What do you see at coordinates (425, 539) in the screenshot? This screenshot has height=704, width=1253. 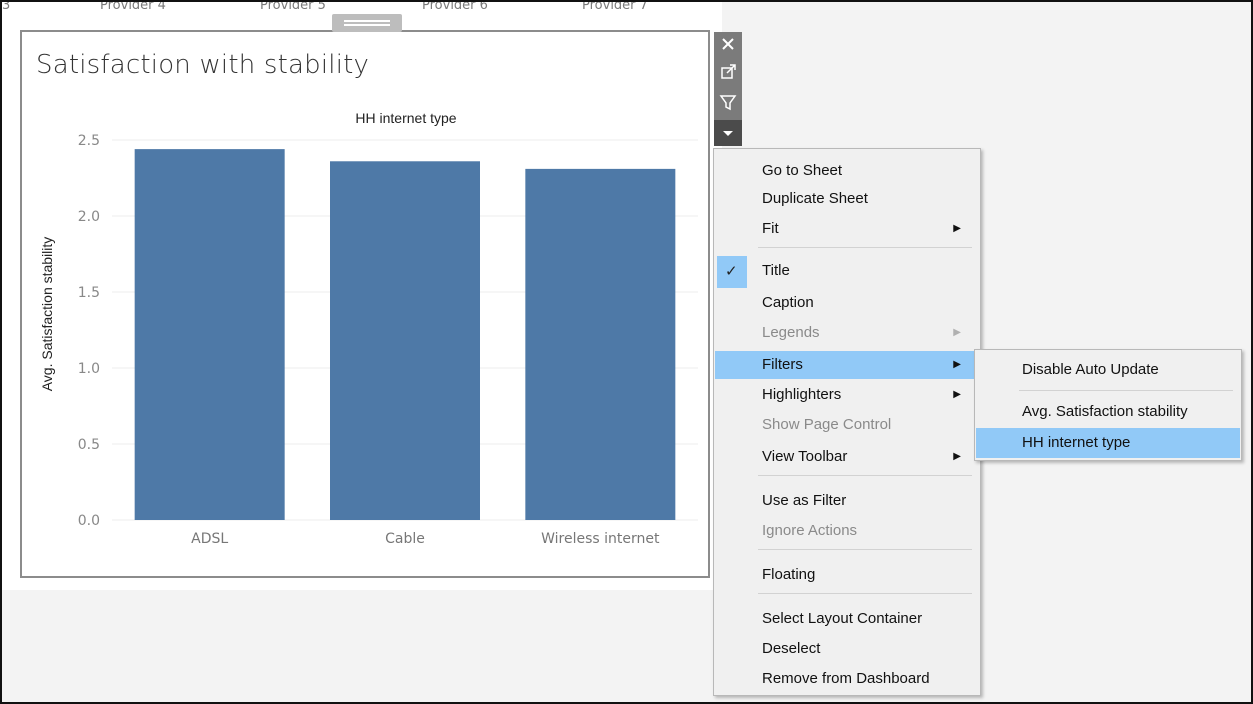 I see `x-categories: ADSL Cable Wireless internet` at bounding box center [425, 539].